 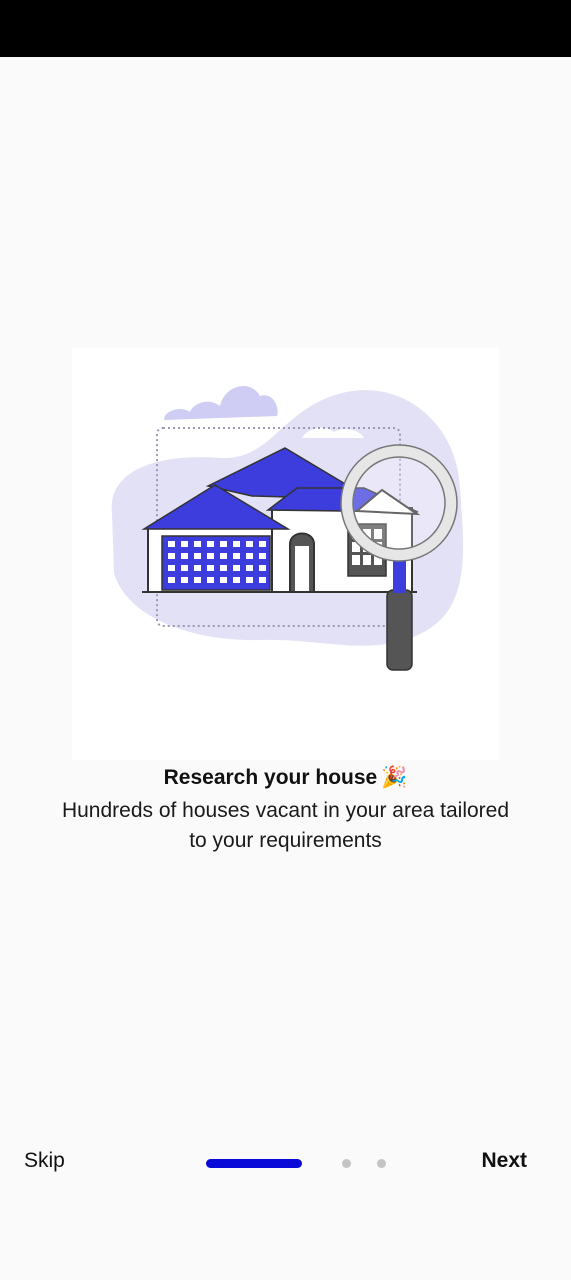 What do you see at coordinates (221, 402) in the screenshot?
I see `cloud-shape` at bounding box center [221, 402].